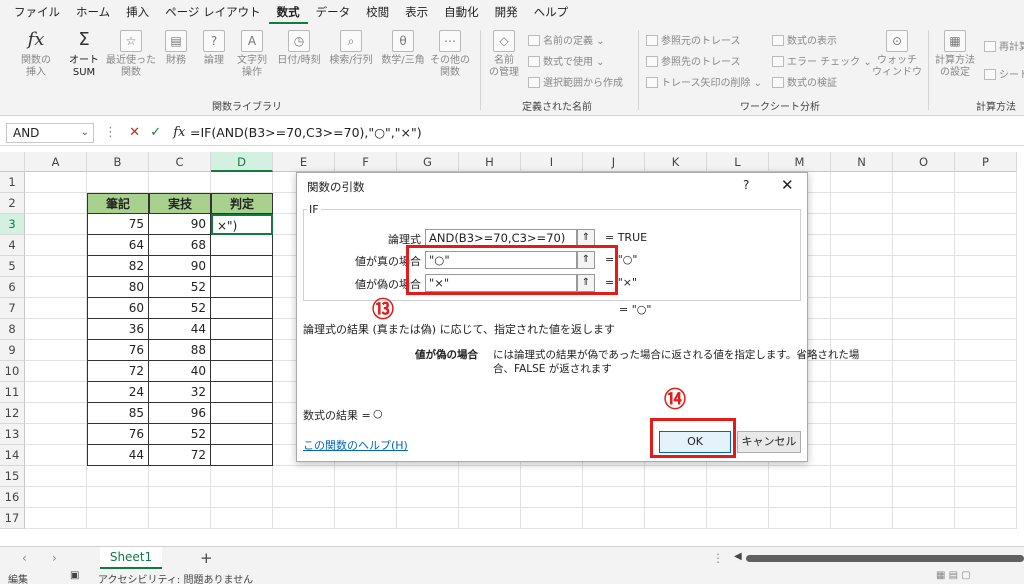  What do you see at coordinates (1004, 73) in the screenshot?
I see `sheet-calc-button: シート` at bounding box center [1004, 73].